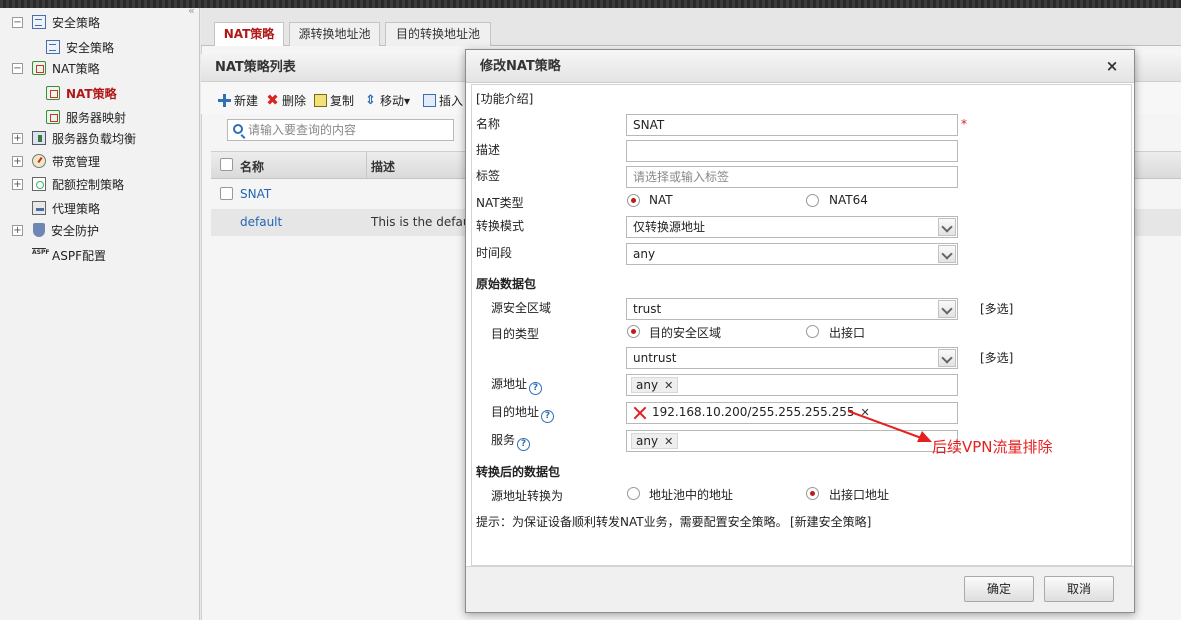 Image resolution: width=1181 pixels, height=620 pixels. Describe the element at coordinates (191, 10) in the screenshot. I see `sidebar-collapse-button: «` at that location.